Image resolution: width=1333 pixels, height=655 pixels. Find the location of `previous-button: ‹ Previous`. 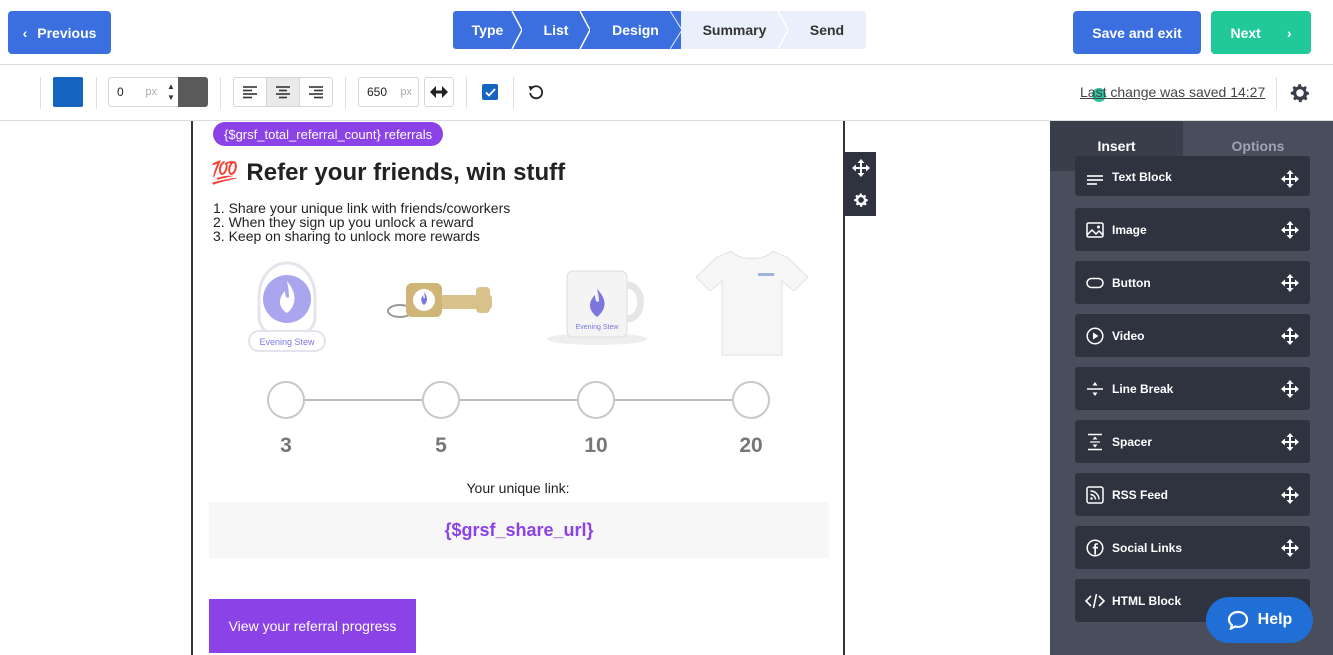

previous-button: ‹ Previous is located at coordinates (59, 32).